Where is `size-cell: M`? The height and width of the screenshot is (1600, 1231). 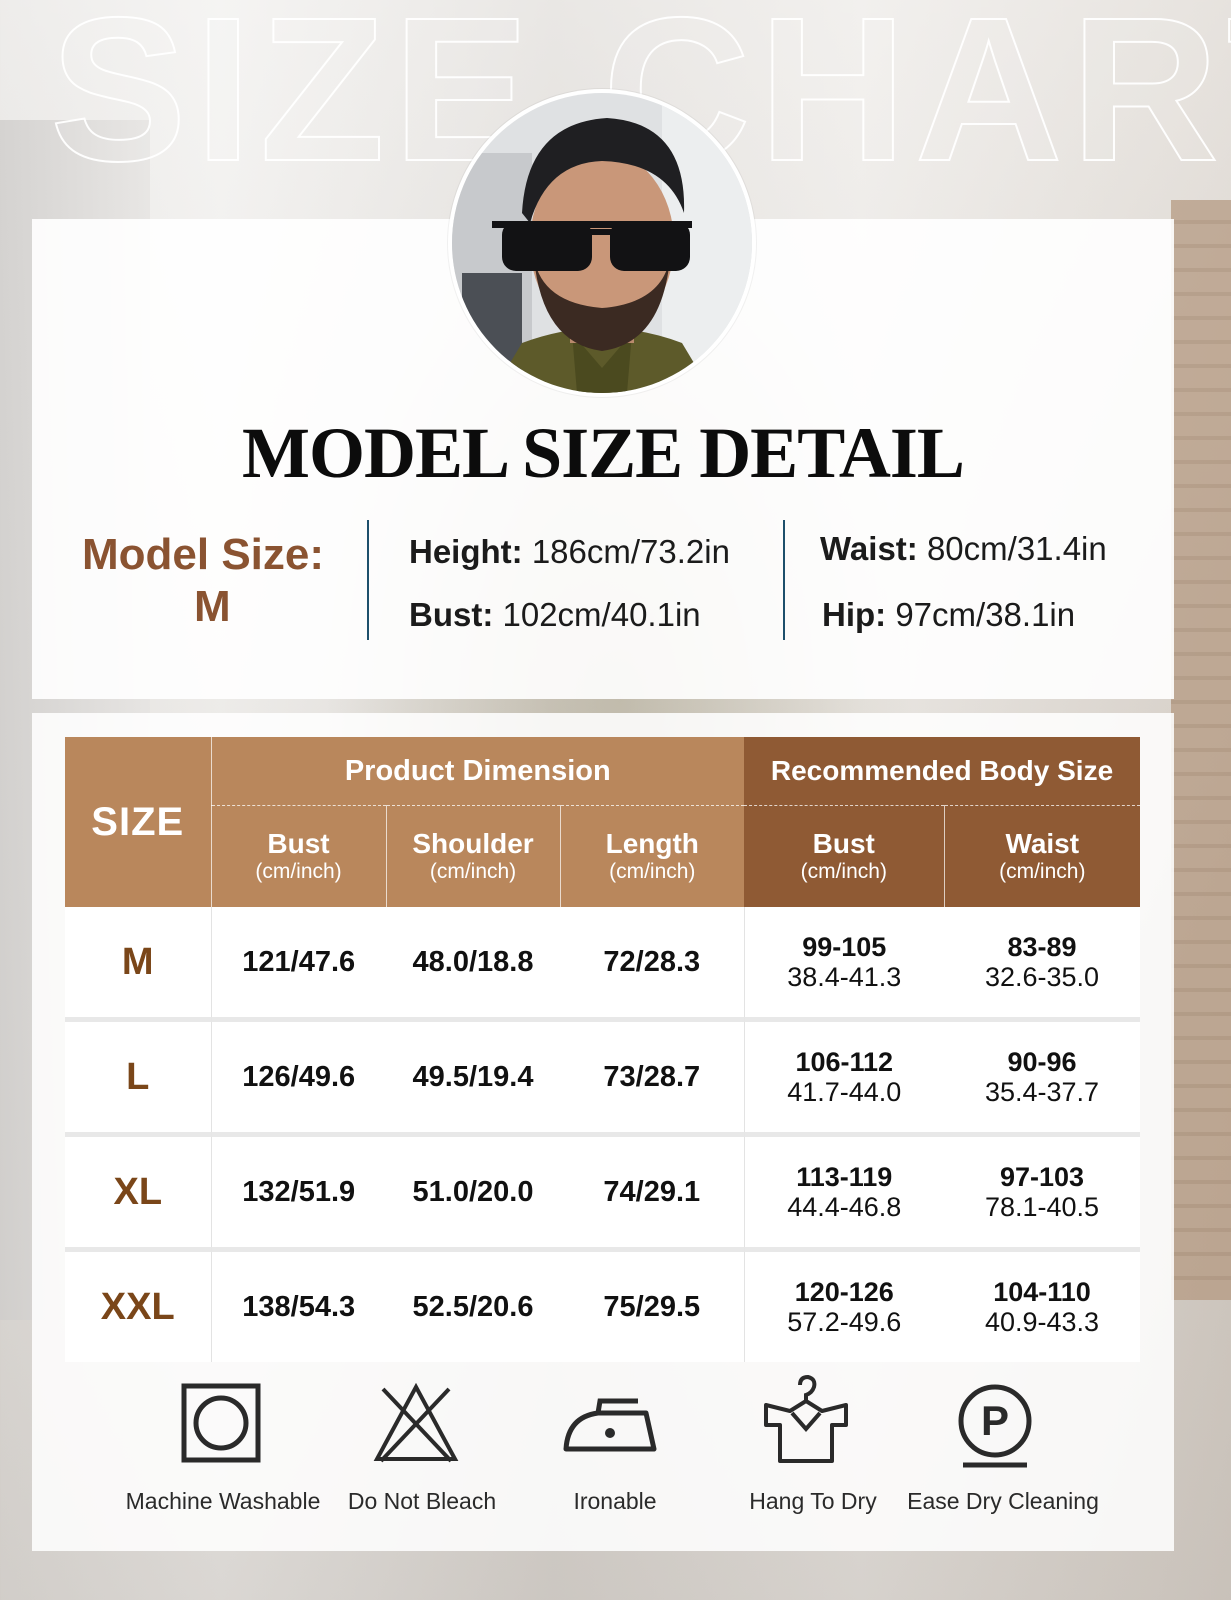
size-cell: M is located at coordinates (138, 963).